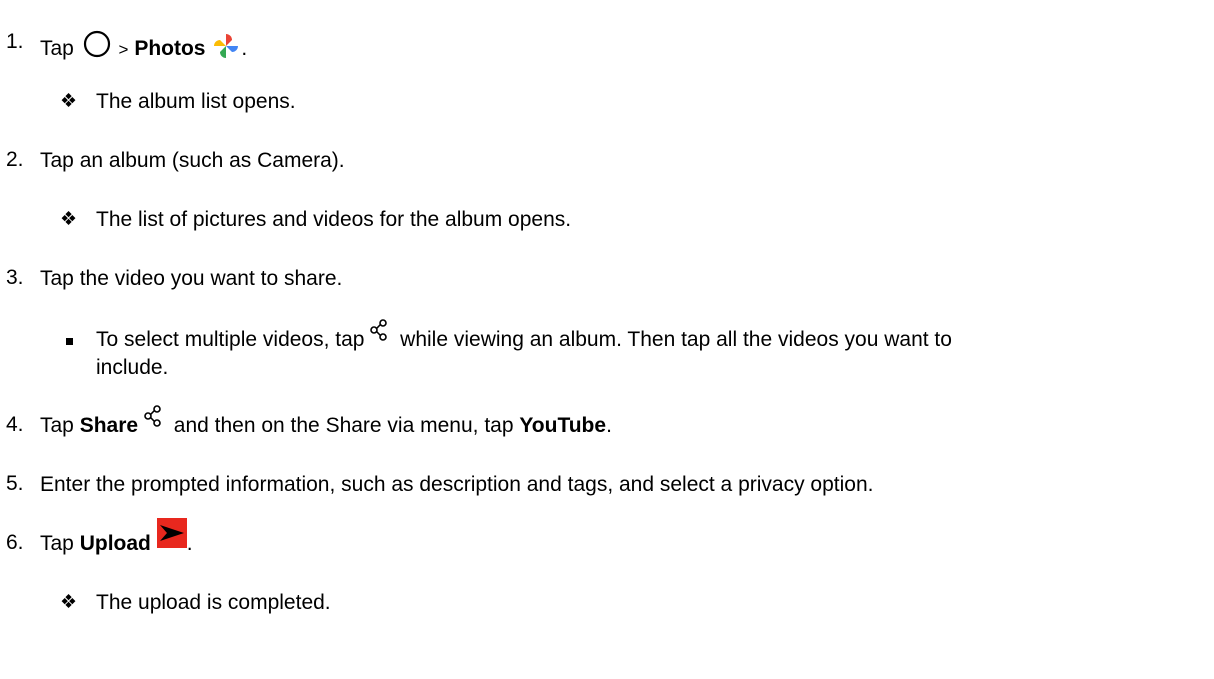 The width and height of the screenshot is (1214, 679). Describe the element at coordinates (213, 602) in the screenshot. I see `step-result: The upload is completed.` at that location.